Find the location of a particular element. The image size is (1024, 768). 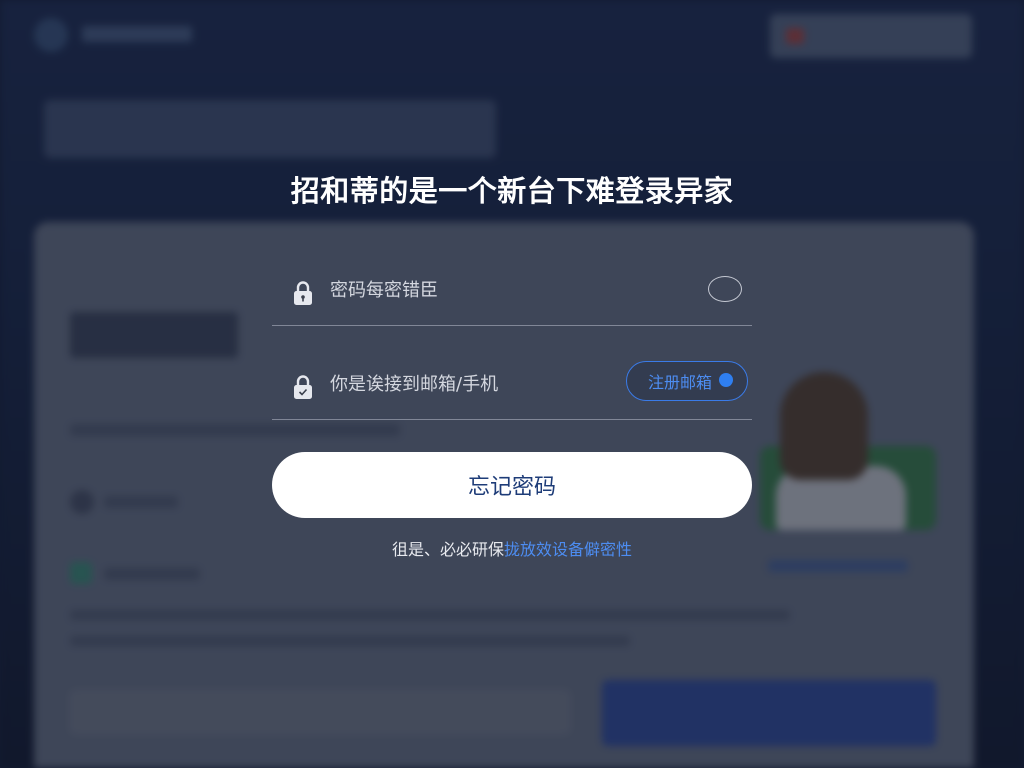

footer-prefix: 徂是、必必研保 is located at coordinates (447, 549).